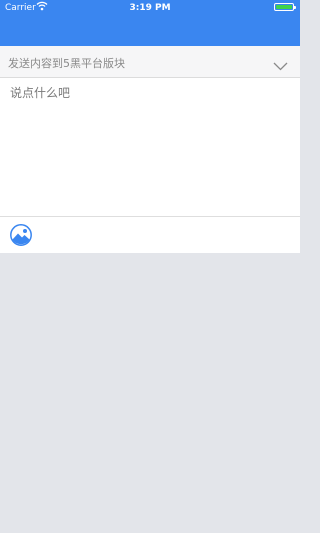 The width and height of the screenshot is (320, 533). Describe the element at coordinates (150, 23) in the screenshot. I see `header-bar: Carrier 3:19 PM` at that location.